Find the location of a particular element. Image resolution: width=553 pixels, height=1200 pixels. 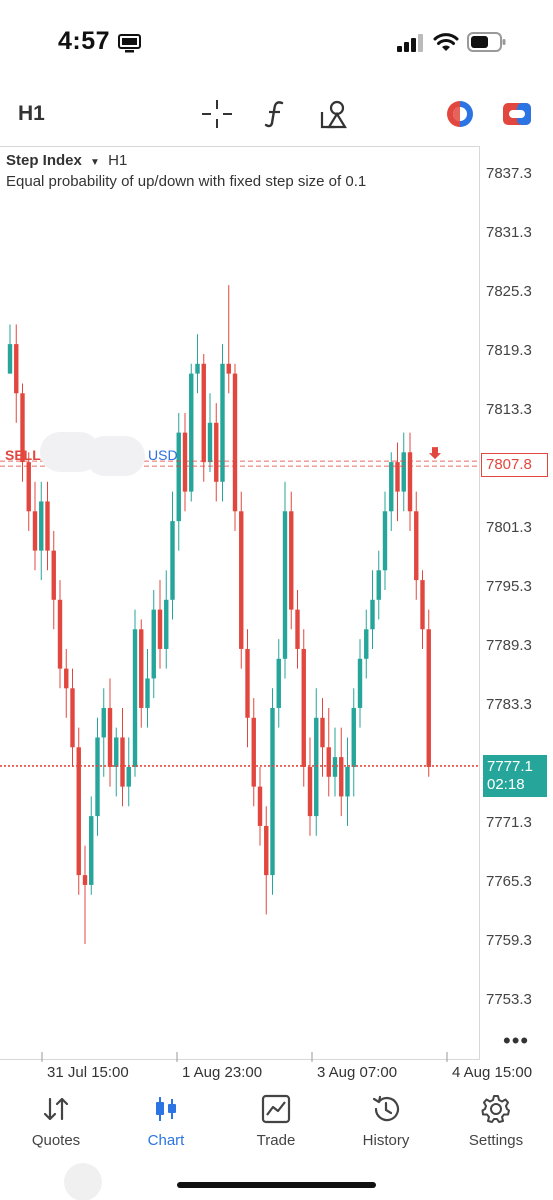

bottom-navigation: Quotes Chart Trade History Settings is located at coordinates (276, 1123).